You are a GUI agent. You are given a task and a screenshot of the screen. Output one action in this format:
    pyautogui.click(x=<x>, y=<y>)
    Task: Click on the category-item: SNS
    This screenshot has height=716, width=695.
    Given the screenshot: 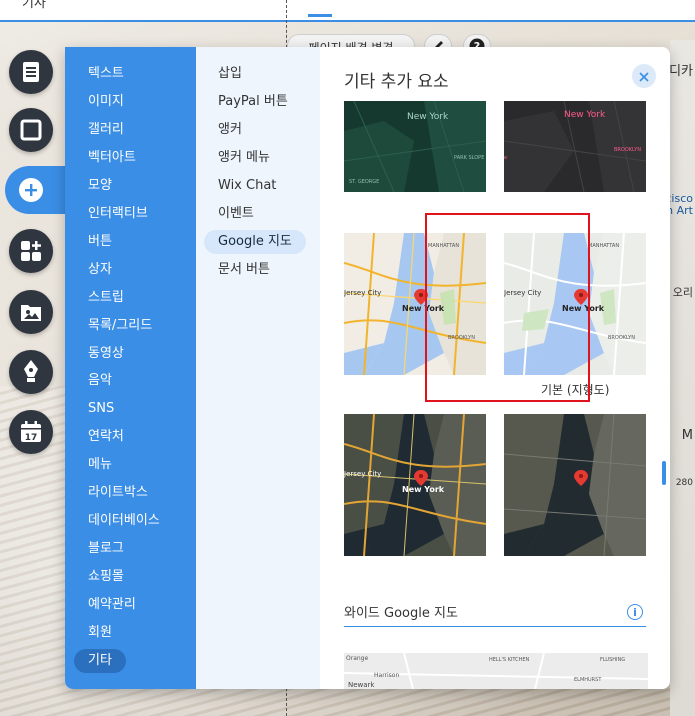 What is the action you would take?
    pyautogui.click(x=101, y=409)
    